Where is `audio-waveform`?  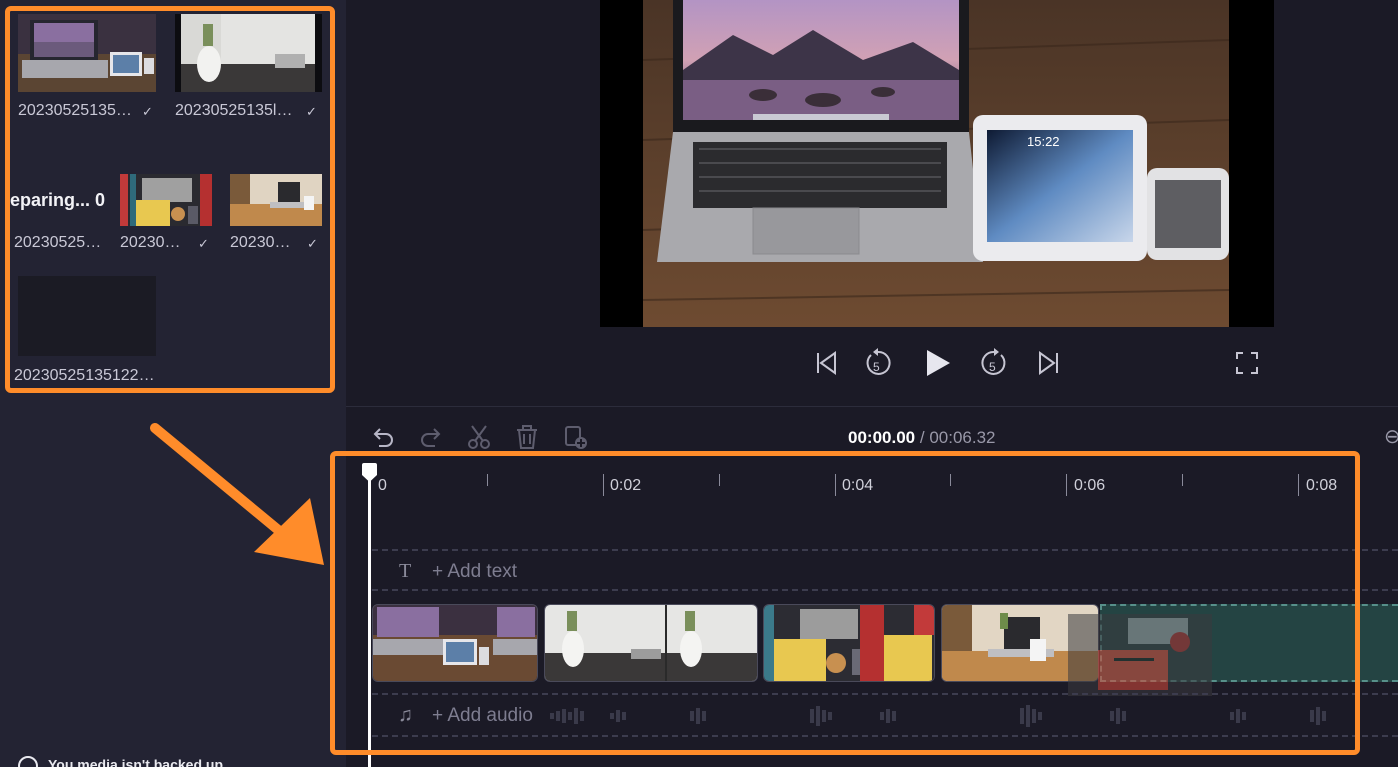 audio-waveform is located at coordinates (938, 716).